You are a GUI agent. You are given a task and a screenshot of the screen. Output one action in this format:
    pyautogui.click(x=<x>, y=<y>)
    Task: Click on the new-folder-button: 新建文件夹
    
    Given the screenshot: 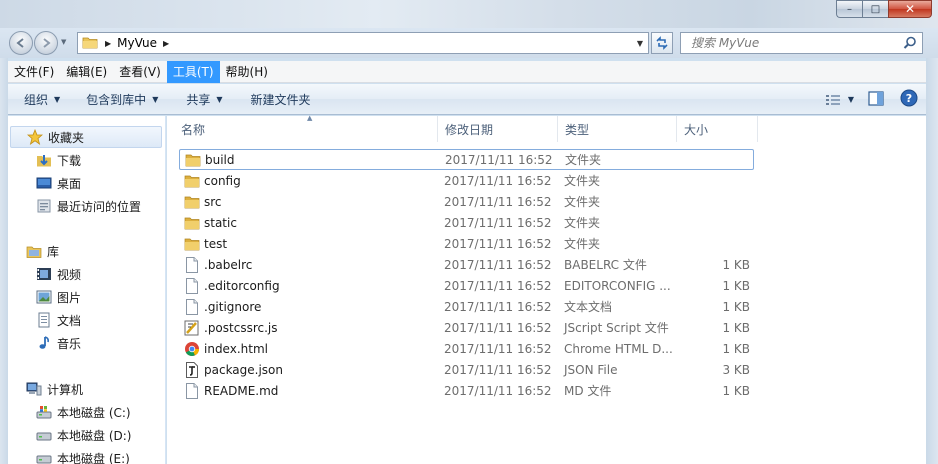 What is the action you would take?
    pyautogui.click(x=281, y=99)
    